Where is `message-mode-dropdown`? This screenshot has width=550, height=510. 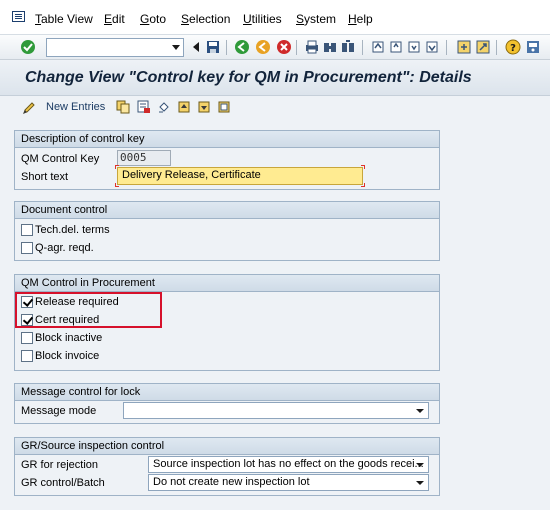 message-mode-dropdown is located at coordinates (276, 410).